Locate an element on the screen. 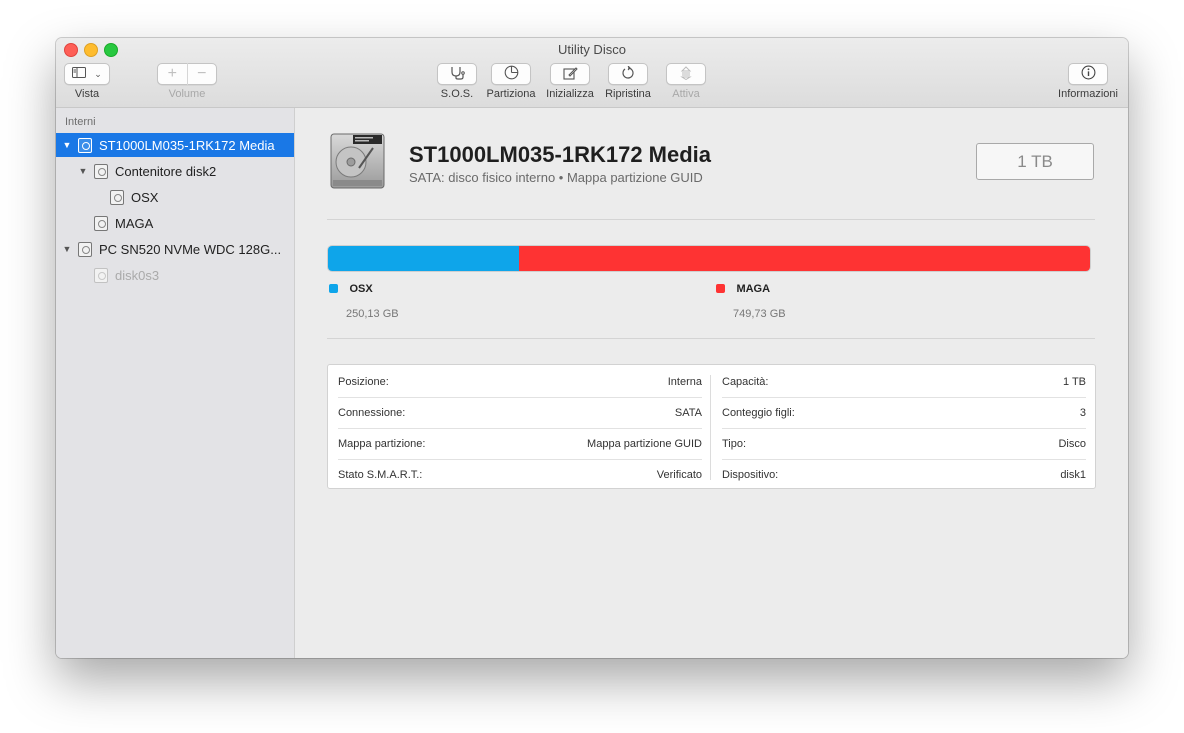 This screenshot has width=1184, height=733. info-value: SATA is located at coordinates (688, 412).